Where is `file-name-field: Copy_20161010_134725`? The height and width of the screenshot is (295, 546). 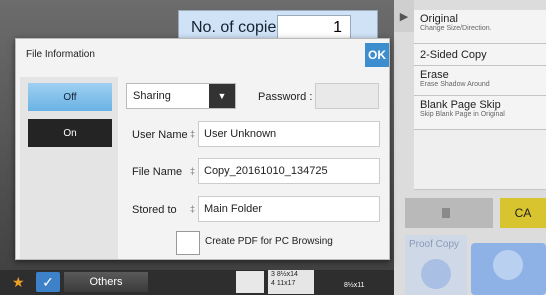
file-name-field: Copy_20161010_134725 is located at coordinates (289, 171).